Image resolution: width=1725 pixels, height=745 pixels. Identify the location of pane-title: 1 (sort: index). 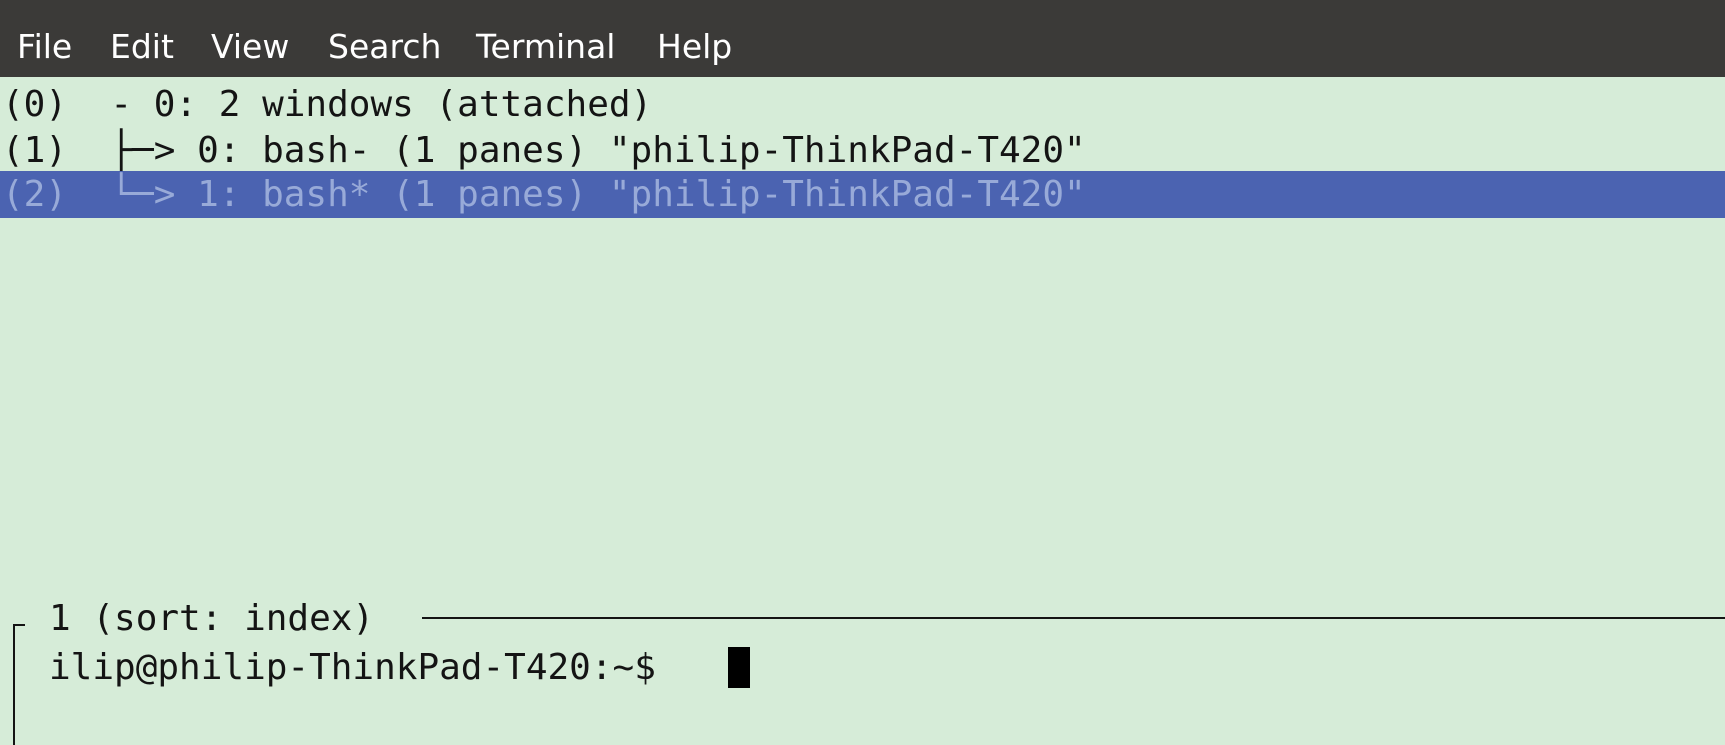
(212, 618).